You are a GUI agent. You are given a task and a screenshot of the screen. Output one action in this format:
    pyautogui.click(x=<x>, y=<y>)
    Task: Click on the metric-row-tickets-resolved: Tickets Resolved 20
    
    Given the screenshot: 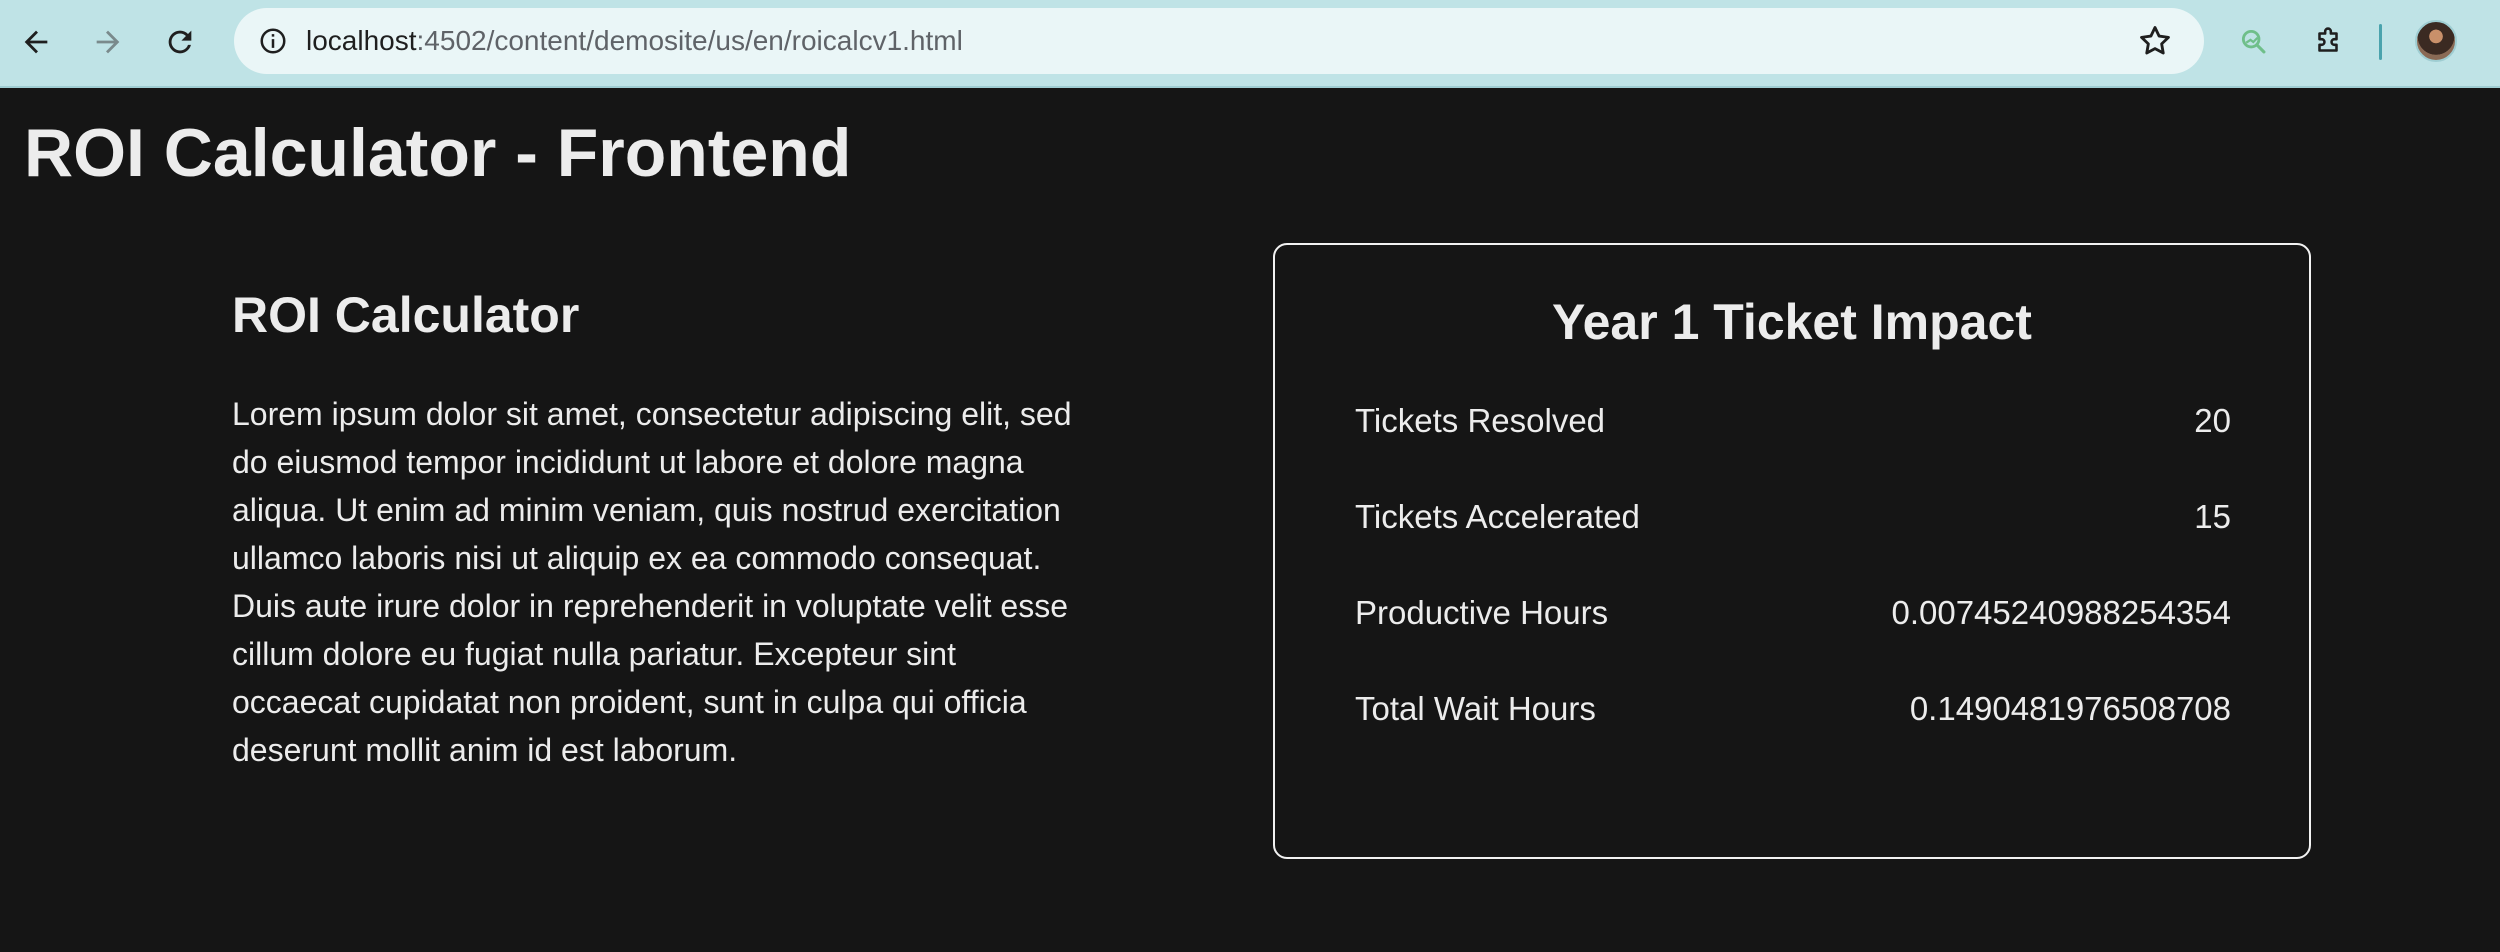 What is the action you would take?
    pyautogui.click(x=1793, y=421)
    